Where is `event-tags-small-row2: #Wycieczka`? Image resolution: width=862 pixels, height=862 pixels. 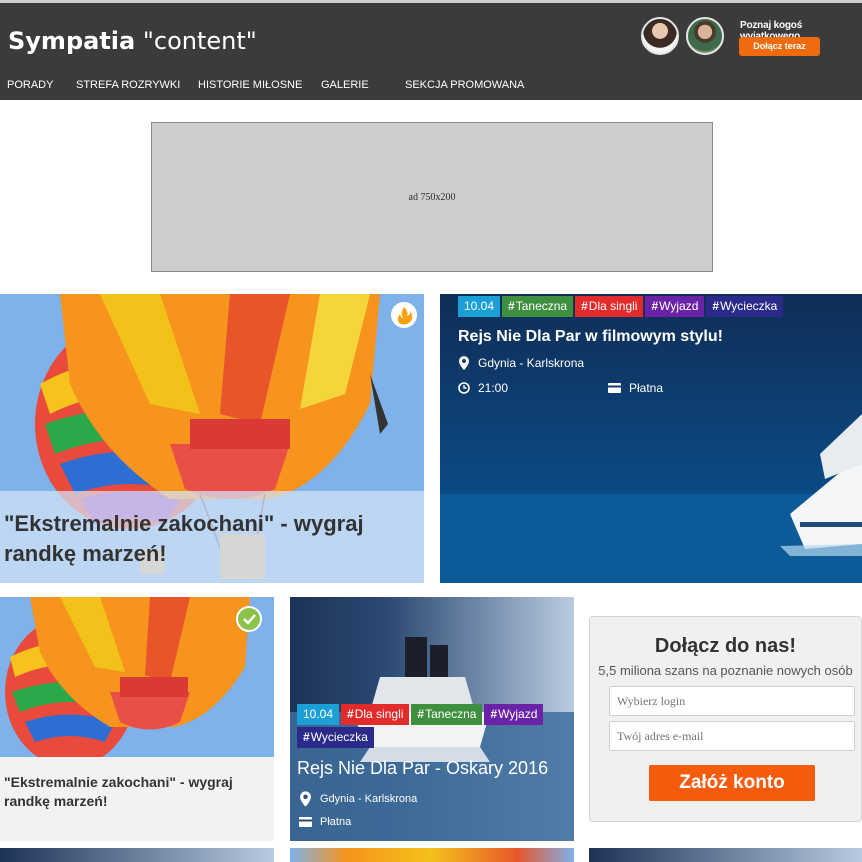 event-tags-small-row2: #Wycieczka is located at coordinates (335, 737).